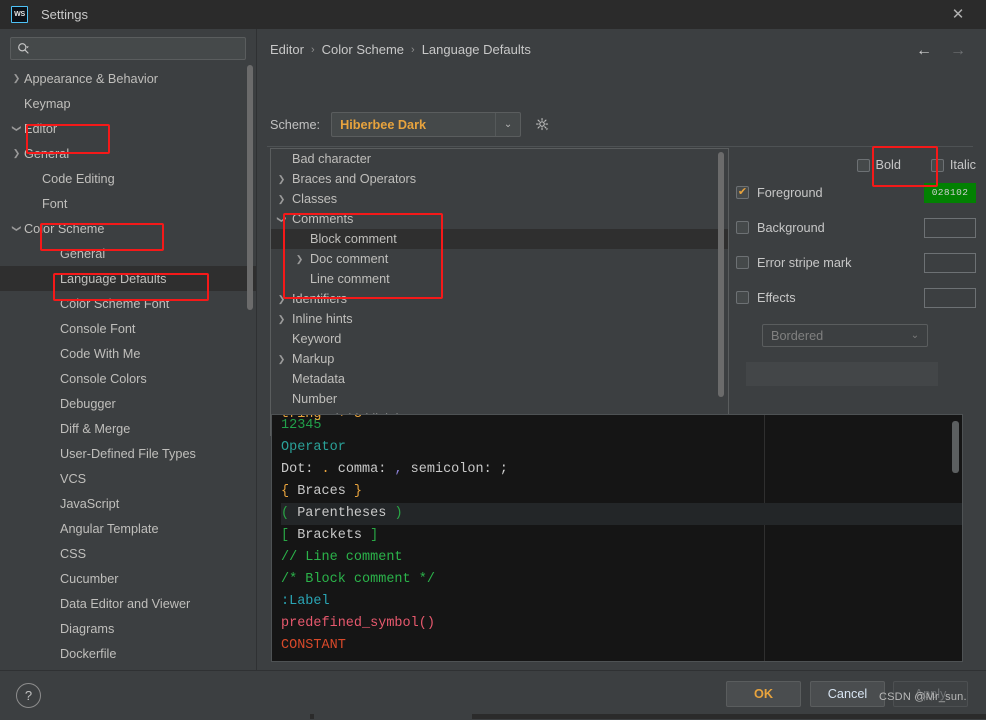 Image resolution: width=986 pixels, height=720 pixels. Describe the element at coordinates (845, 335) in the screenshot. I see `effect-type-select: Bordered ⌄` at that location.